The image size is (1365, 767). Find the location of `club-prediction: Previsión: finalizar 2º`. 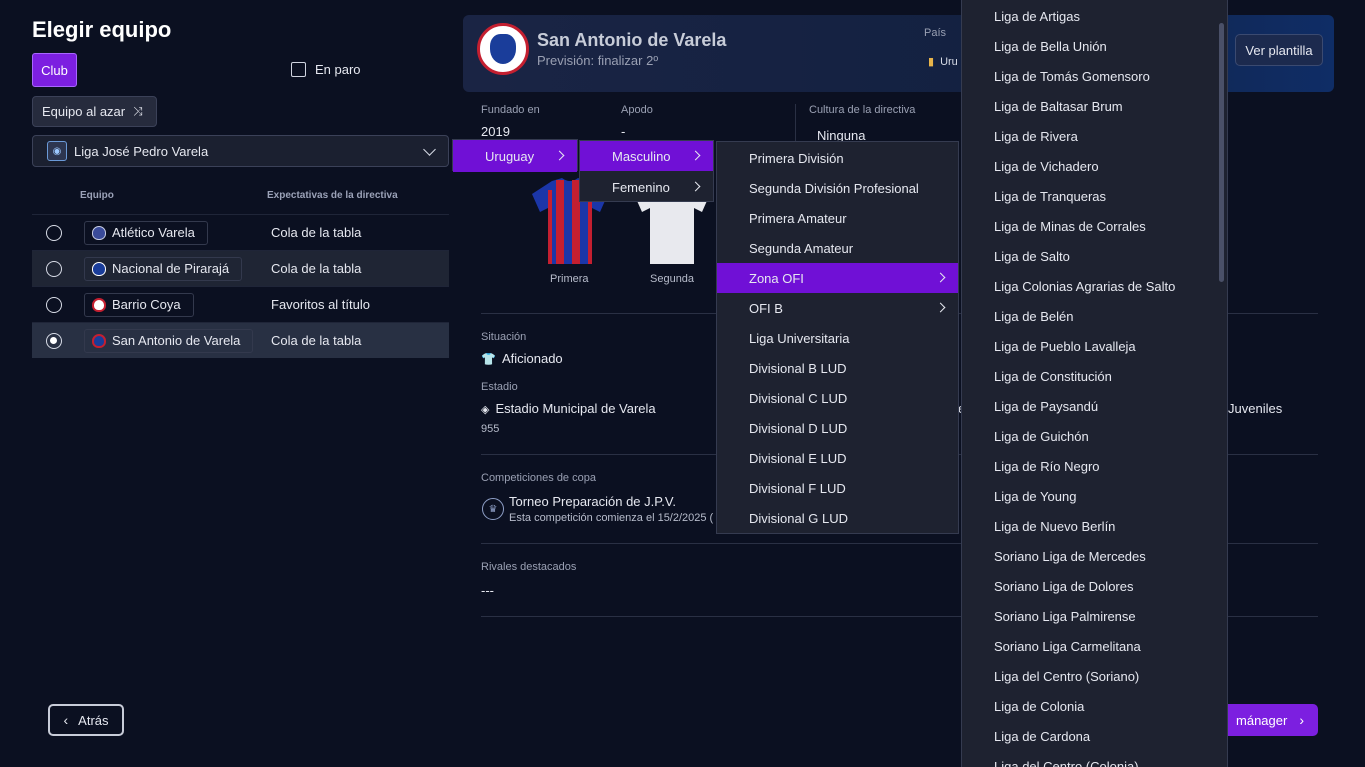

club-prediction: Previsión: finalizar 2º is located at coordinates (598, 60).